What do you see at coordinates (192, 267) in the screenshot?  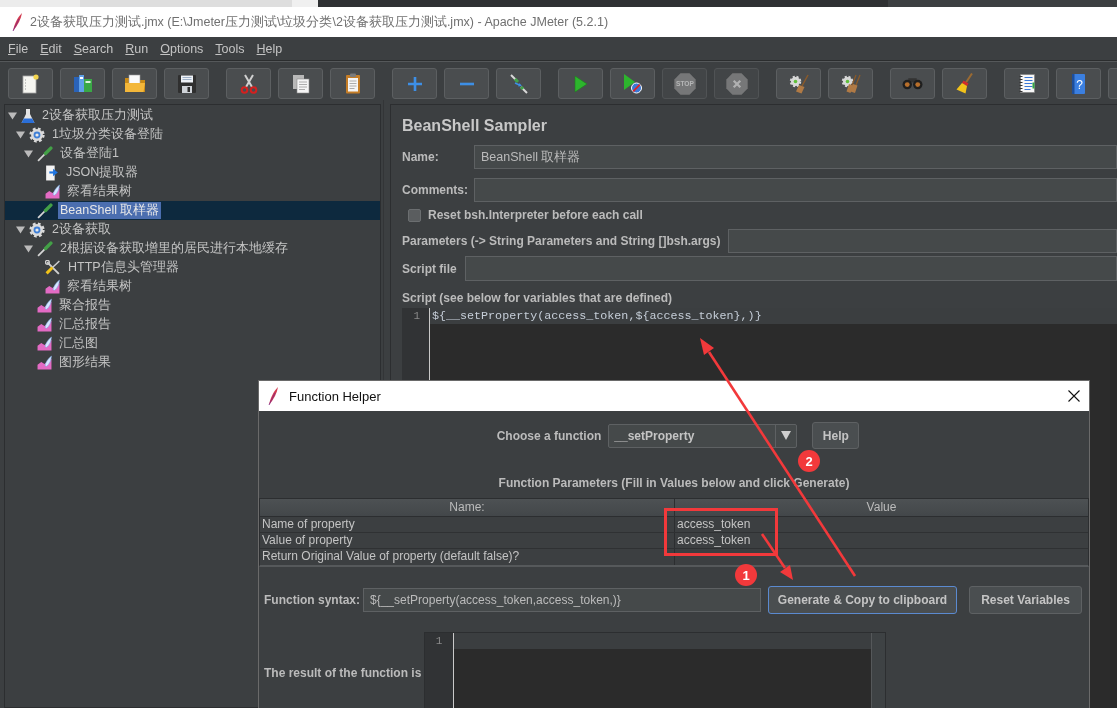 I see `tree-item: HTTP信息头管理器` at bounding box center [192, 267].